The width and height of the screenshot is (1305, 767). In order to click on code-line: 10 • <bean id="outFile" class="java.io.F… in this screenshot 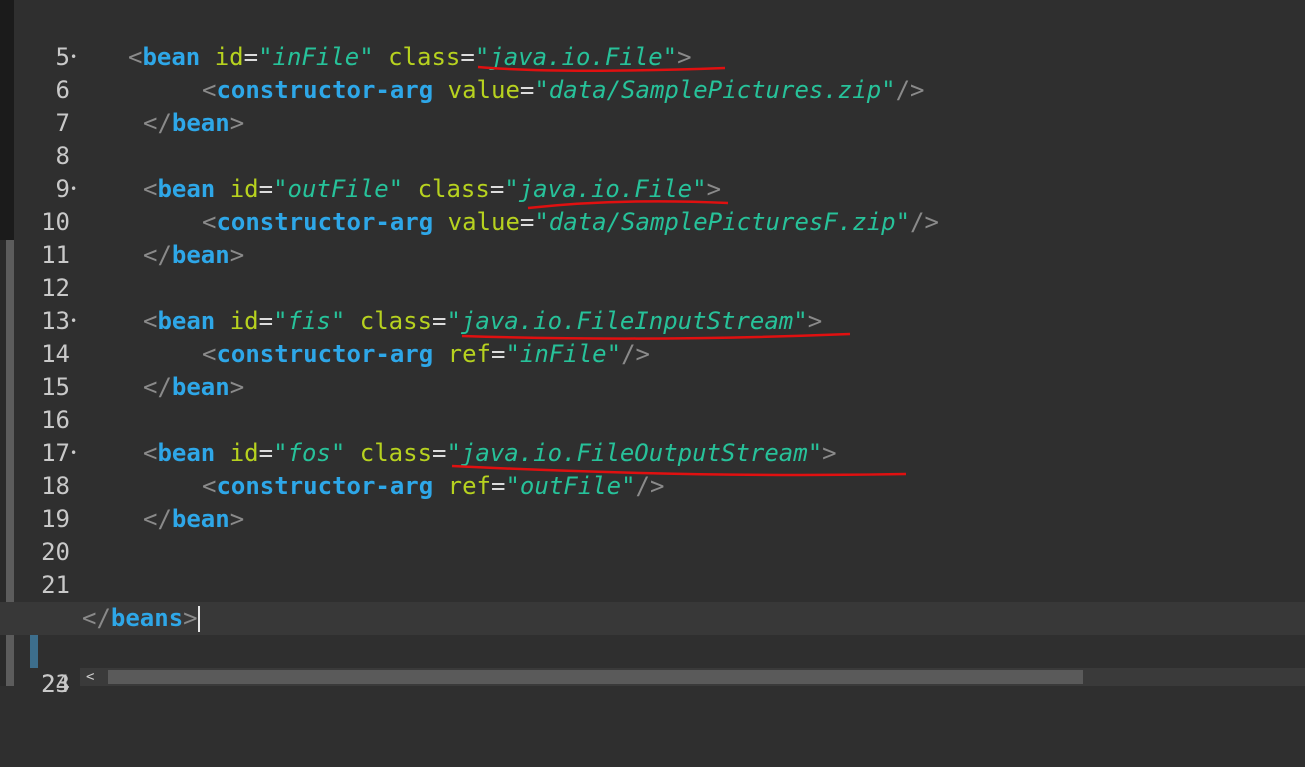, I will do `click(652, 204)`.